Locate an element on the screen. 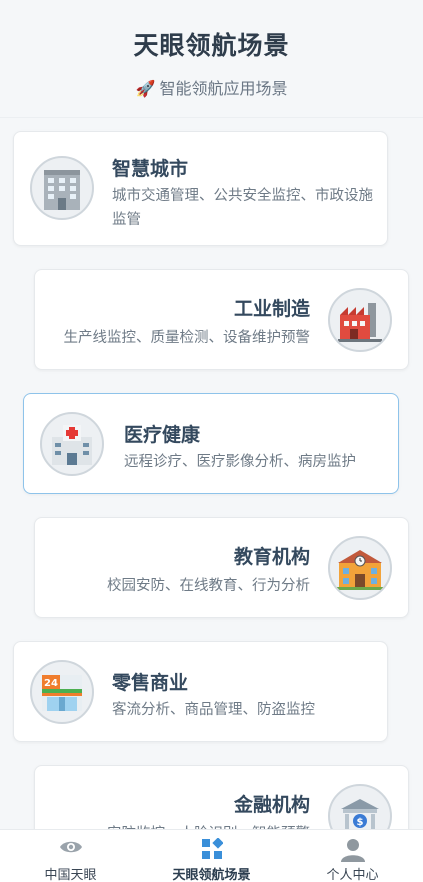  grid-icon is located at coordinates (212, 850).